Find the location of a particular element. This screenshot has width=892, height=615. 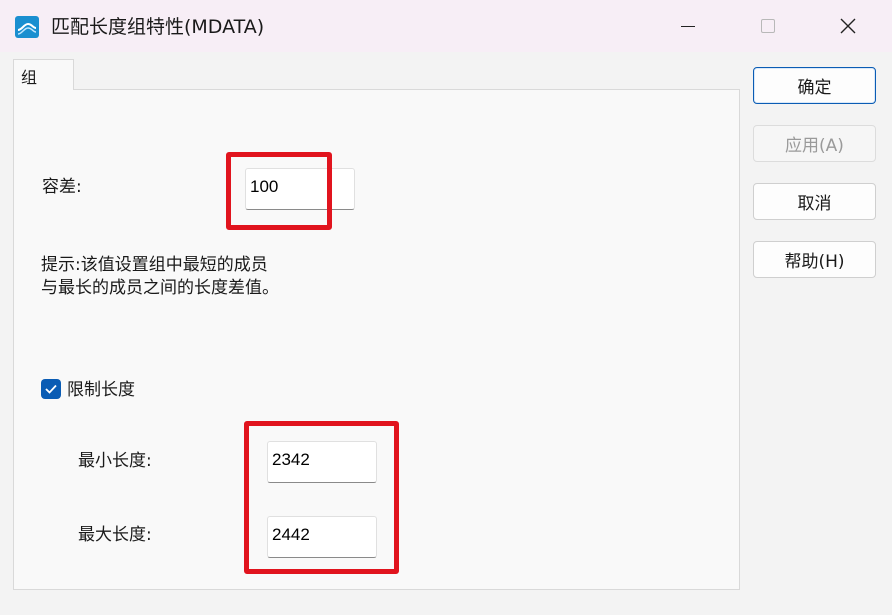

minimize-button is located at coordinates (688, 26).